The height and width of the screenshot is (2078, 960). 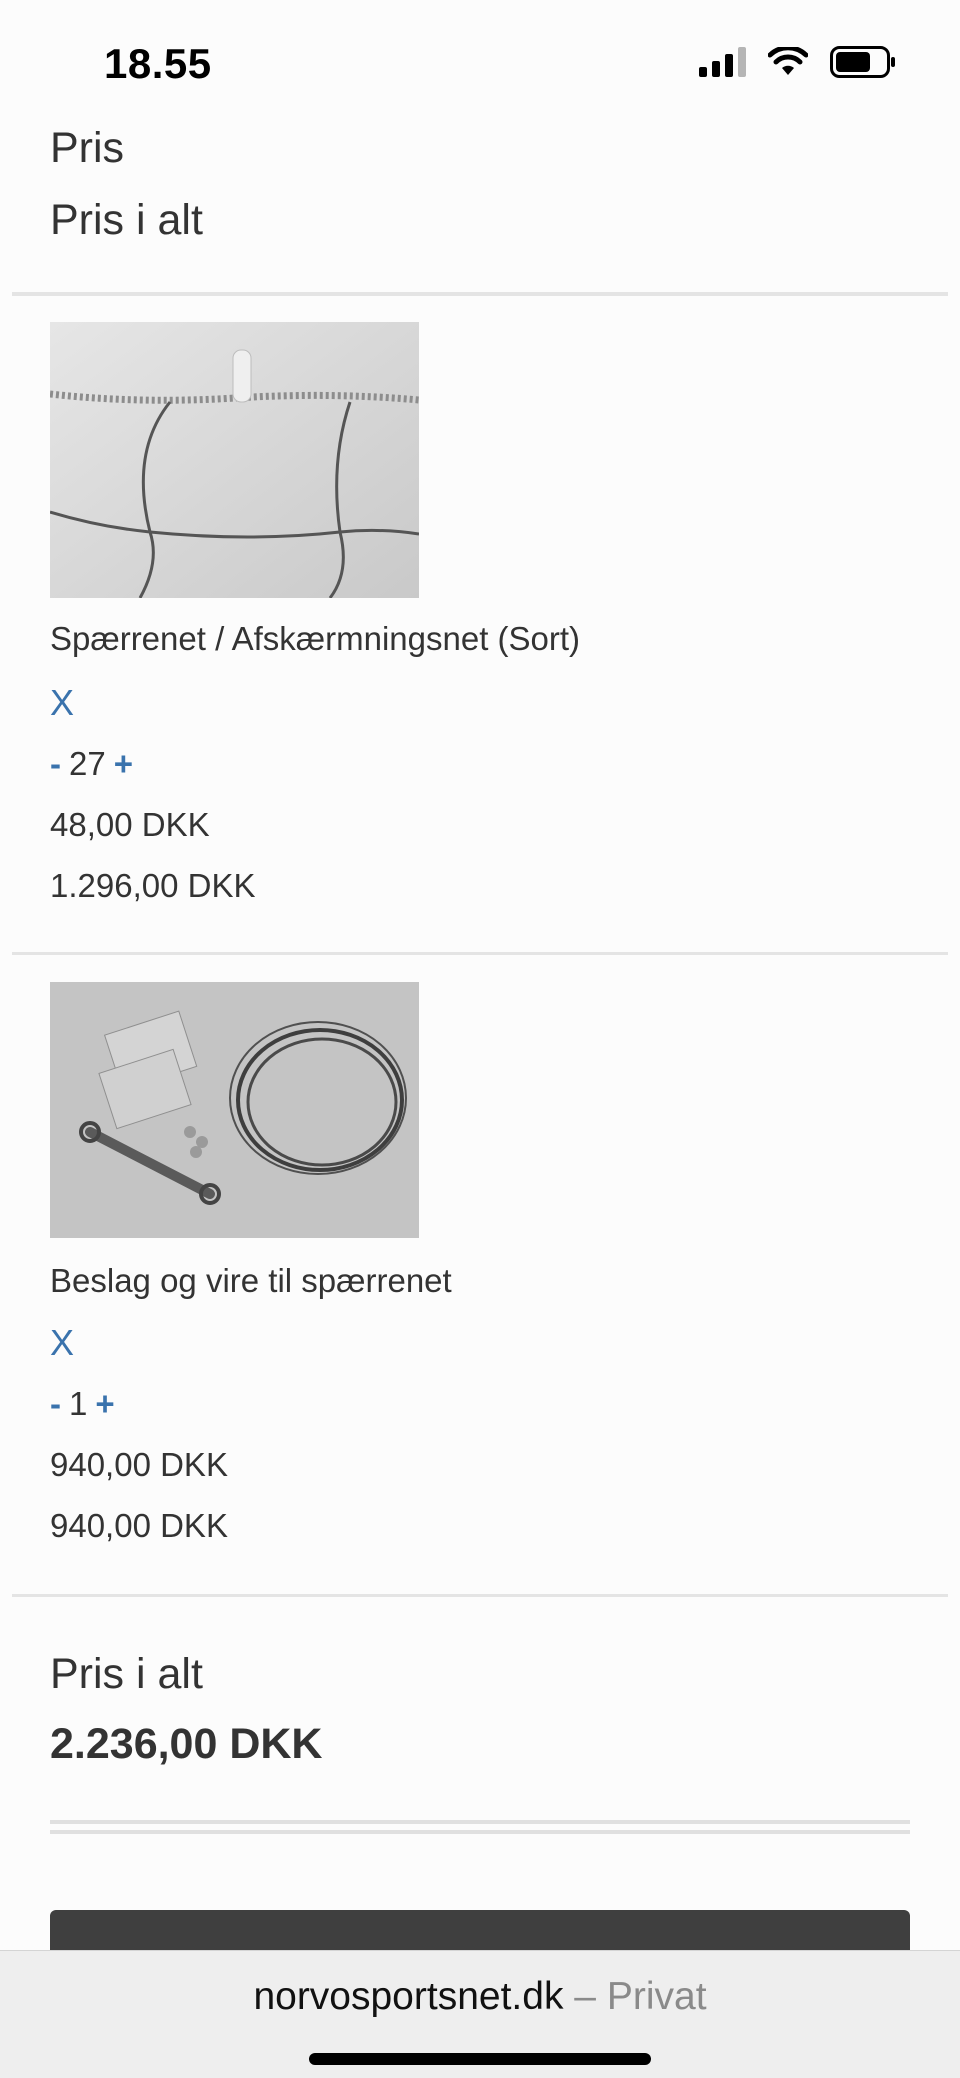 What do you see at coordinates (862, 62) in the screenshot?
I see `battery-icon` at bounding box center [862, 62].